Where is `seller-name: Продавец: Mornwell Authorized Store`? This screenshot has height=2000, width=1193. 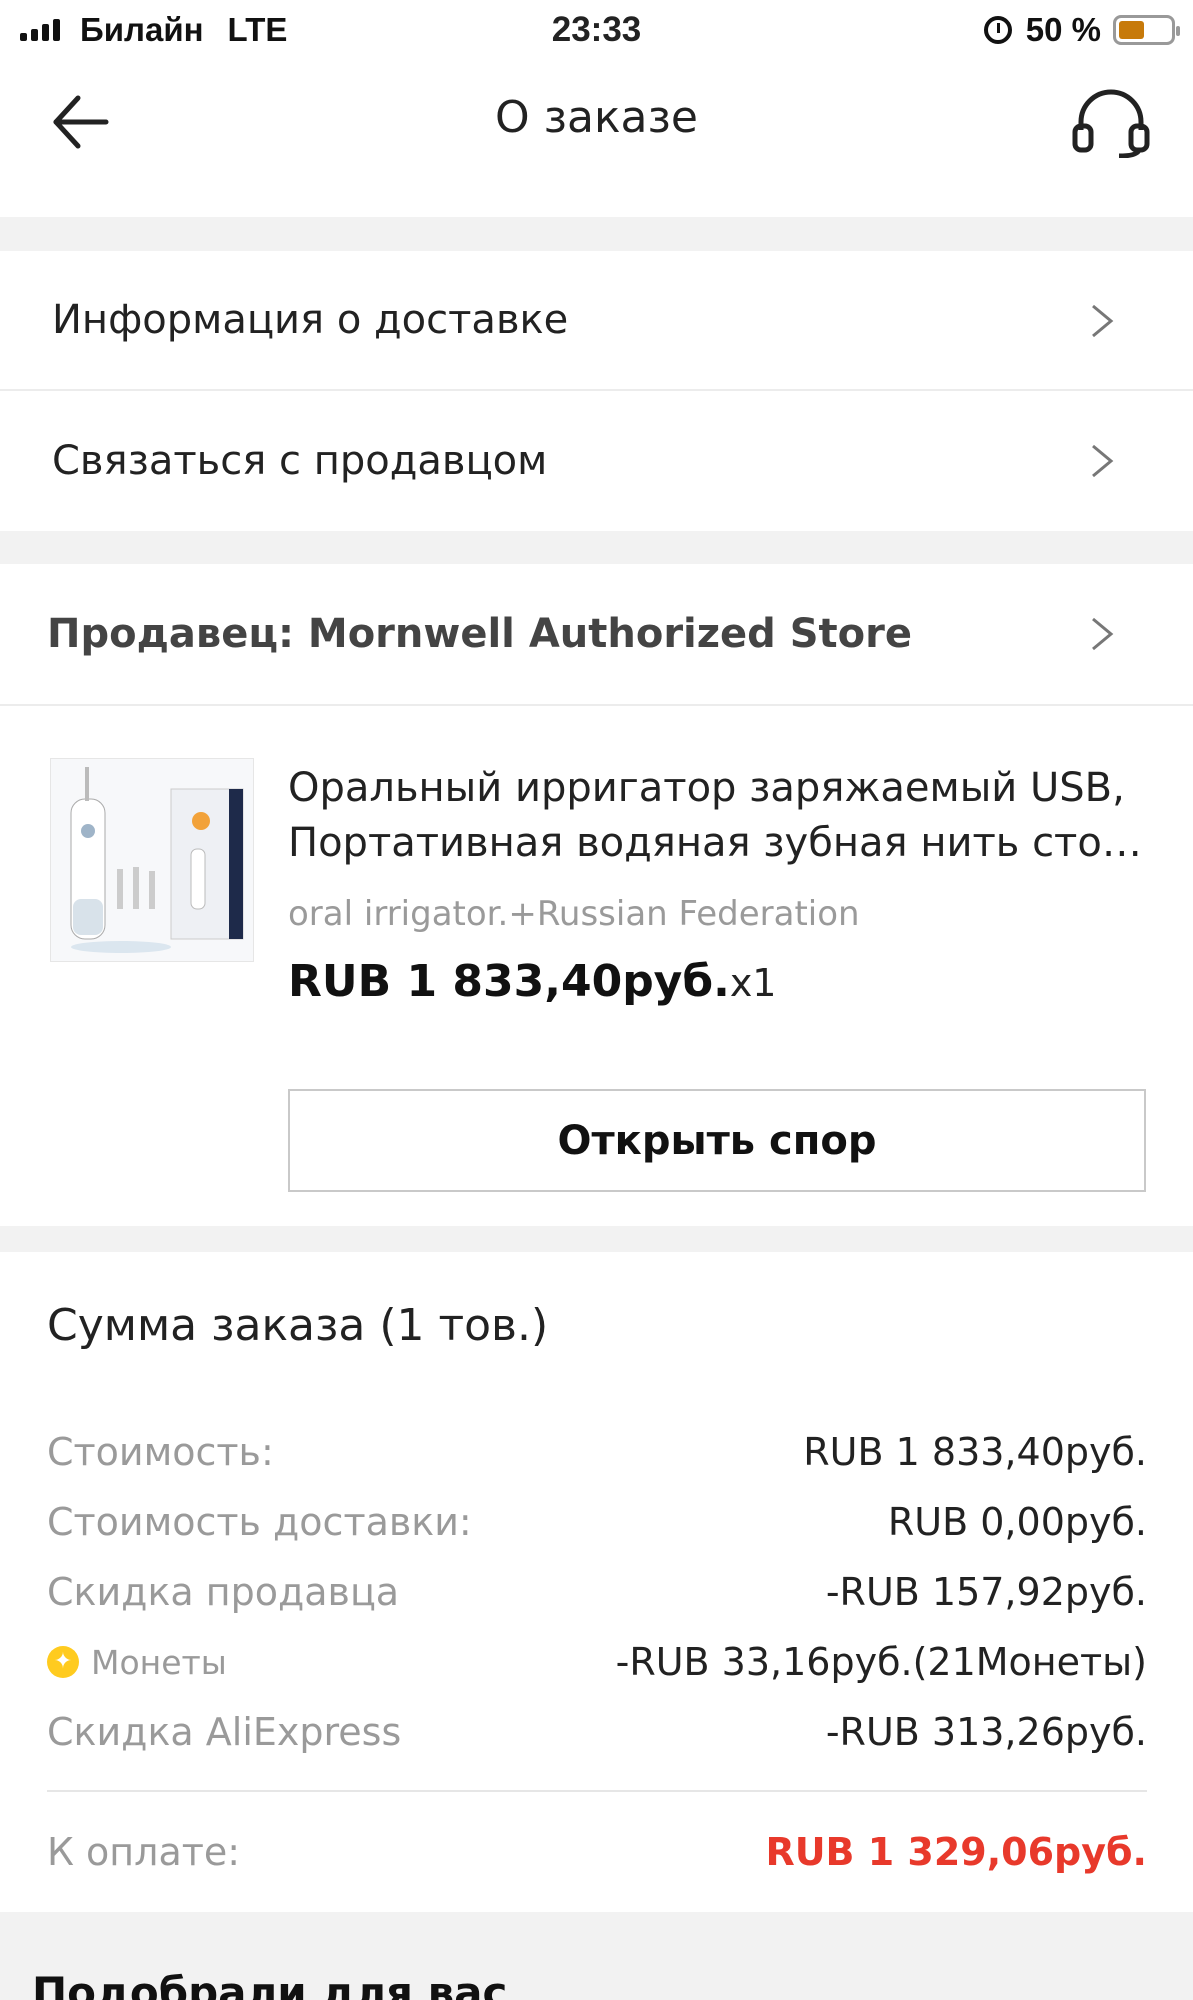 seller-name: Продавец: Mornwell Authorized Store is located at coordinates (479, 634).